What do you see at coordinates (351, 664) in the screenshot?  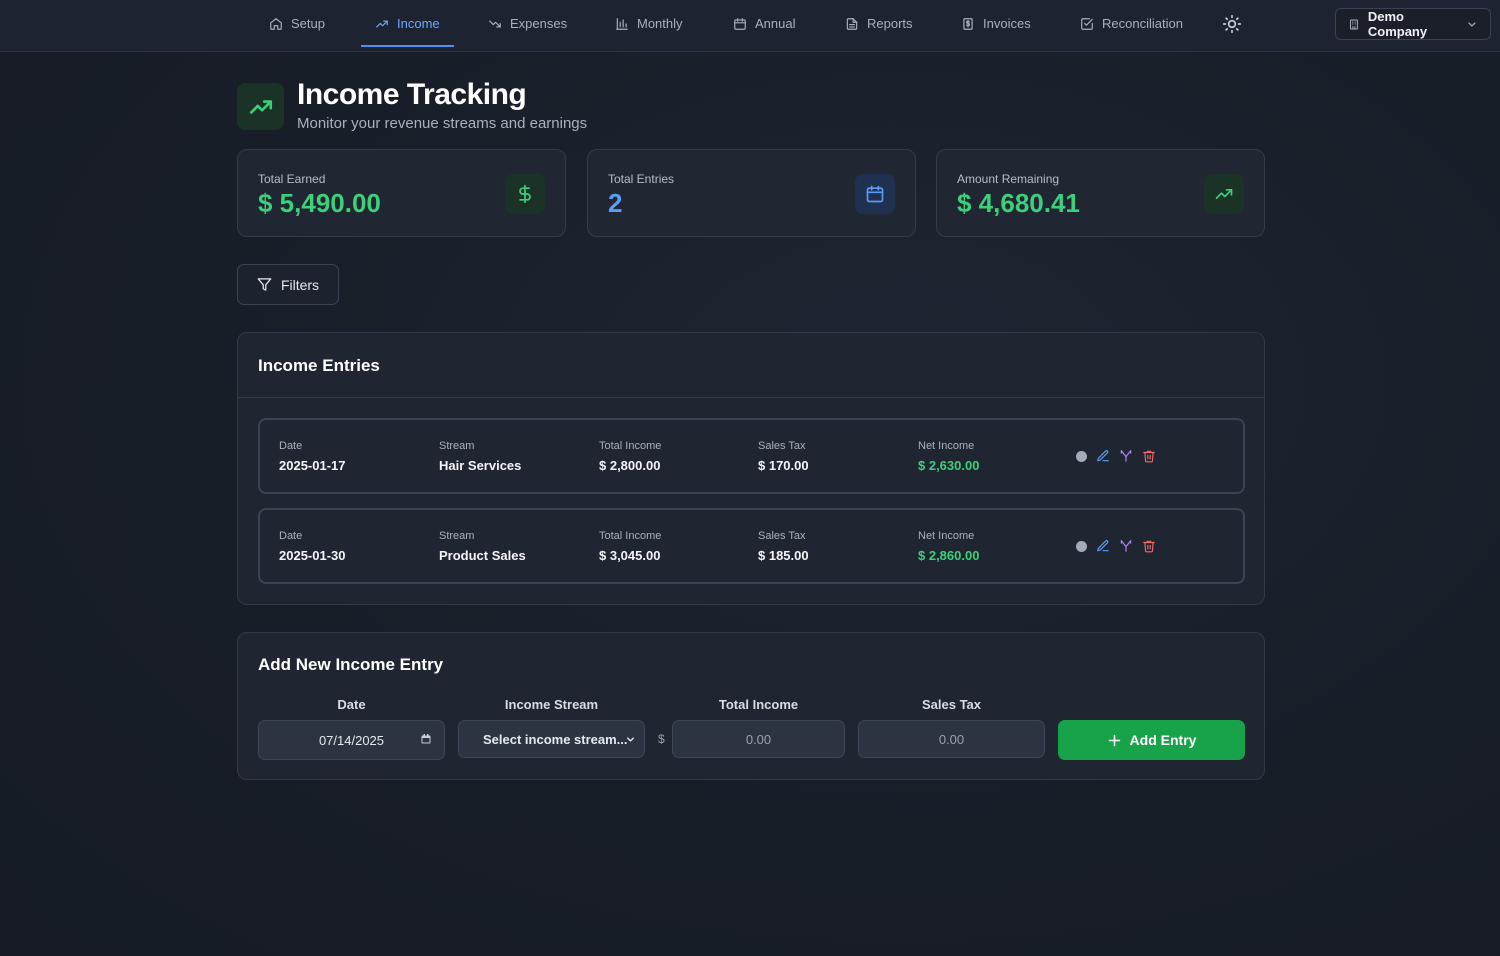 I see `add-income-title: Add New Income Entry` at bounding box center [351, 664].